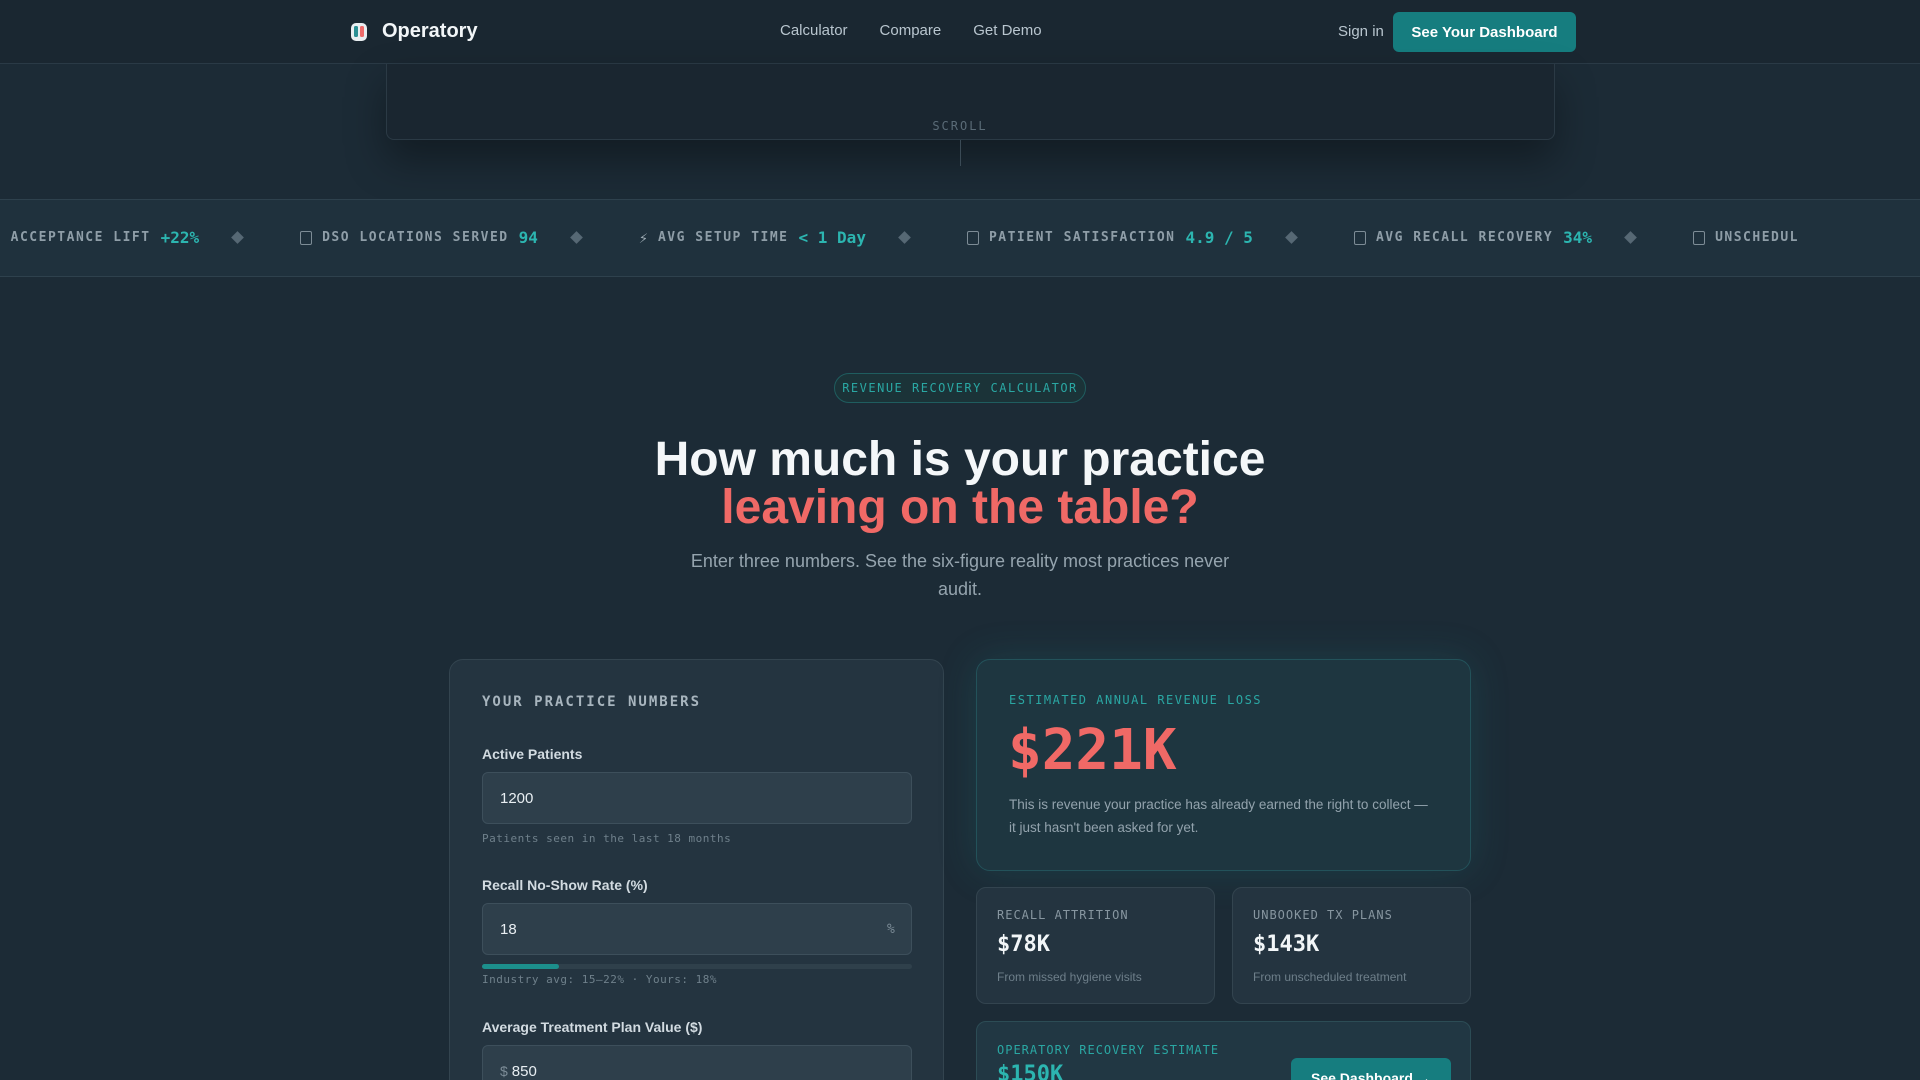 This screenshot has width=1920, height=1080. What do you see at coordinates (565, 885) in the screenshot?
I see `noshow-rate-label: Recall No-Show Rate (%)` at bounding box center [565, 885].